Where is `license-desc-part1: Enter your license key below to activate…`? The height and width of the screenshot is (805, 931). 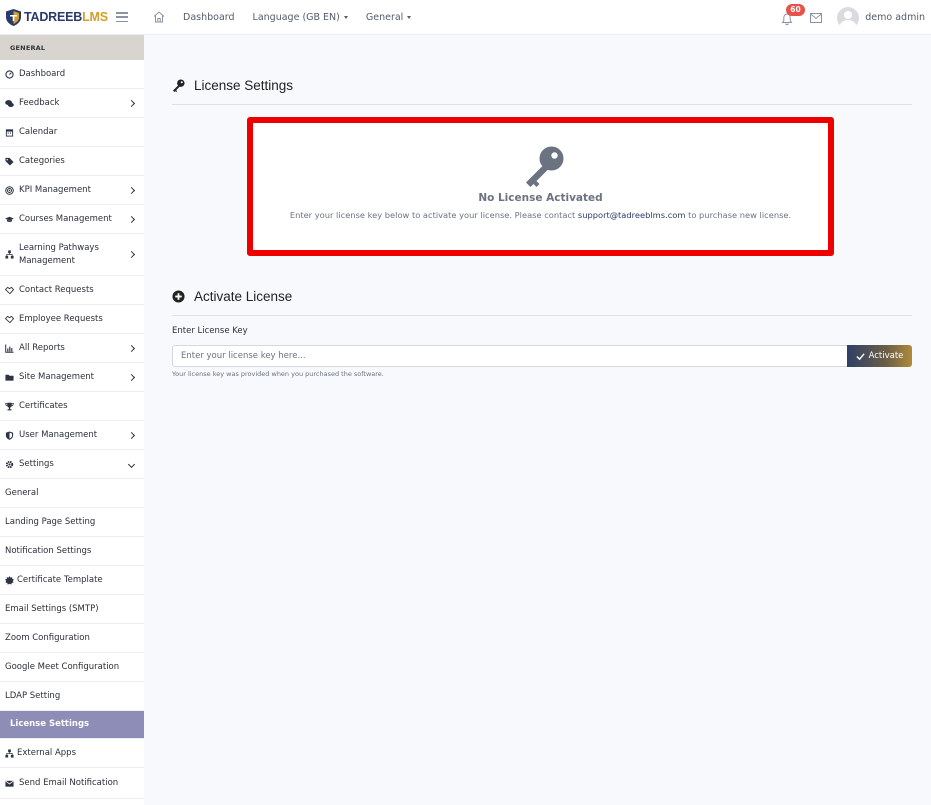 license-desc-part1: Enter your license key below to activate… is located at coordinates (433, 215).